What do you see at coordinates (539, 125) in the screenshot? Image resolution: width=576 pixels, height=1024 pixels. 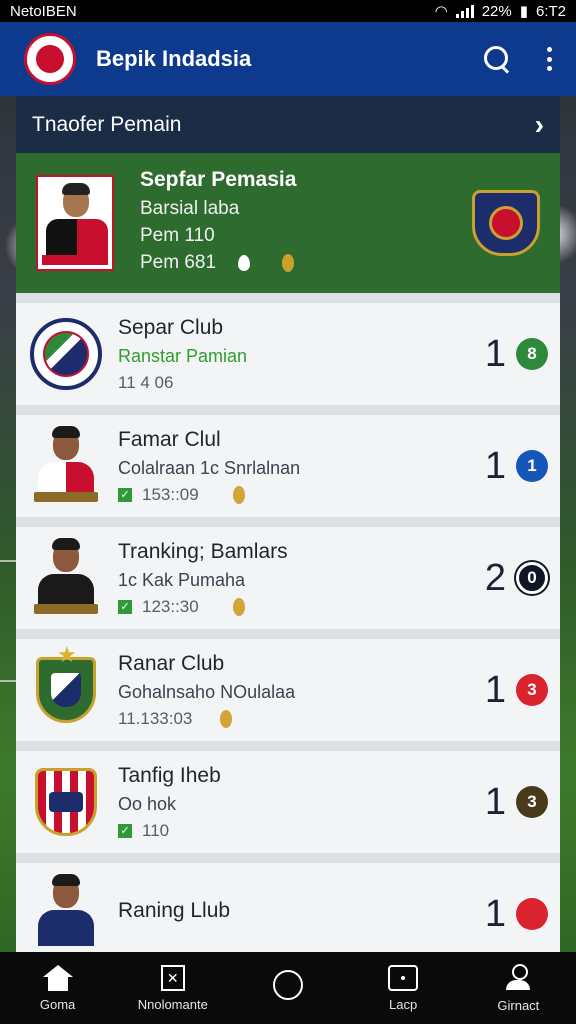 I see `chevron-right-icon: ›` at bounding box center [539, 125].